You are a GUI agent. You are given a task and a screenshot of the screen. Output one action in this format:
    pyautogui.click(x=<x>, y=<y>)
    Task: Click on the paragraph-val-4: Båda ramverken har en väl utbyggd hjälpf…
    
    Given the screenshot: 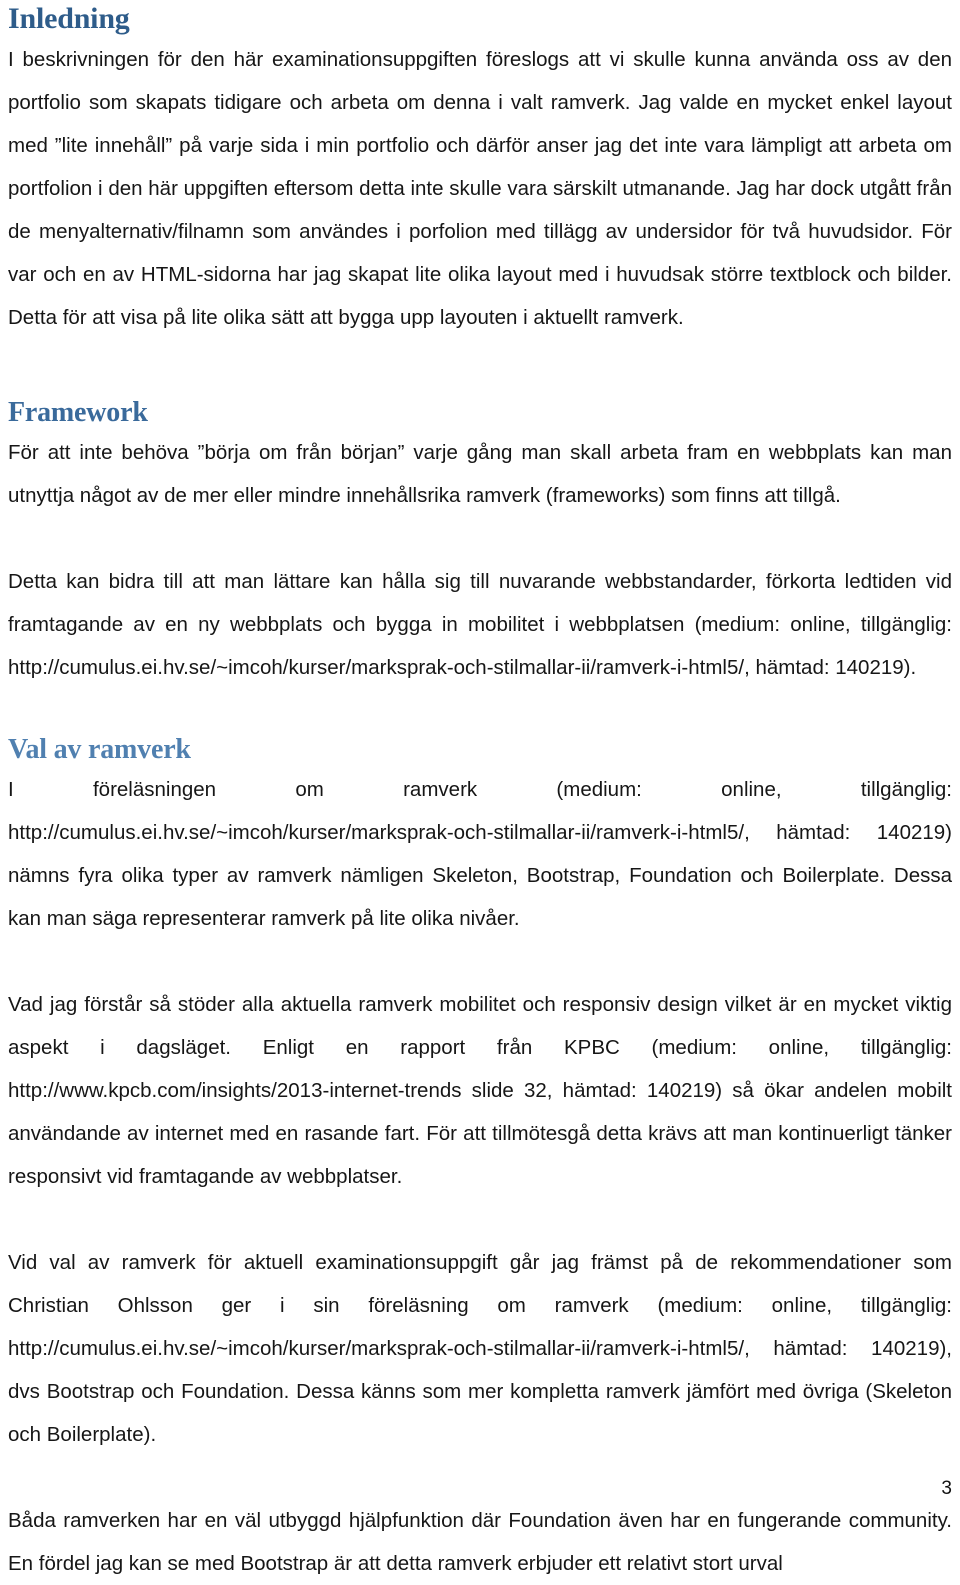 What is the action you would take?
    pyautogui.click(x=480, y=1542)
    